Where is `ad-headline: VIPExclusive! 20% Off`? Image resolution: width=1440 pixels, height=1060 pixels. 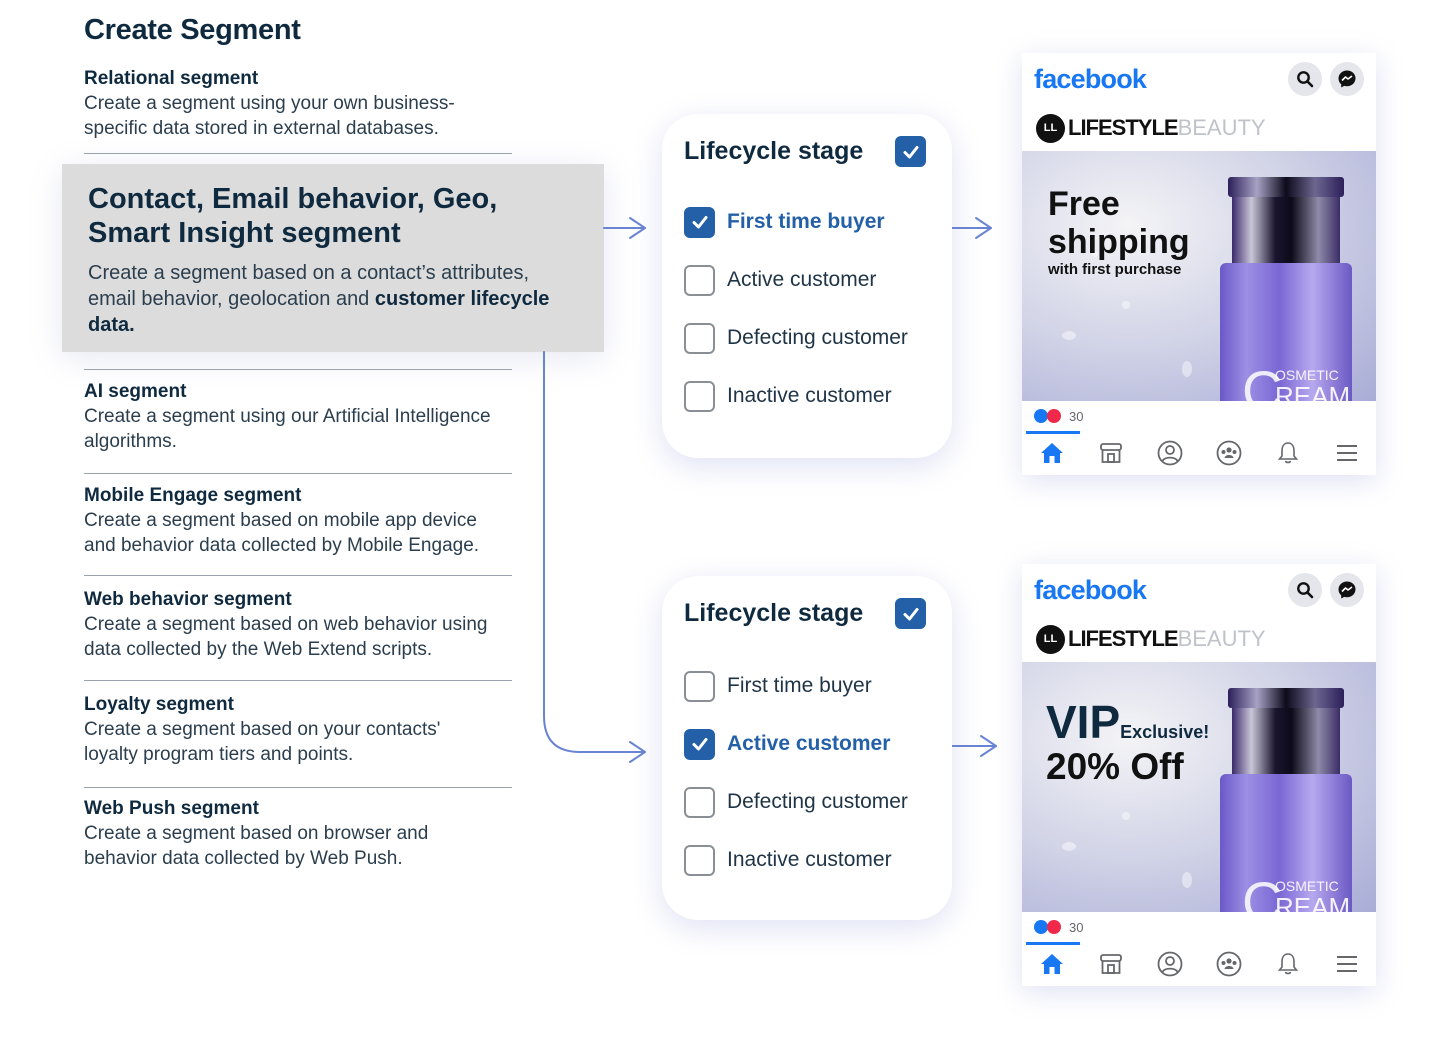 ad-headline: VIPExclusive! 20% Off is located at coordinates (1128, 741).